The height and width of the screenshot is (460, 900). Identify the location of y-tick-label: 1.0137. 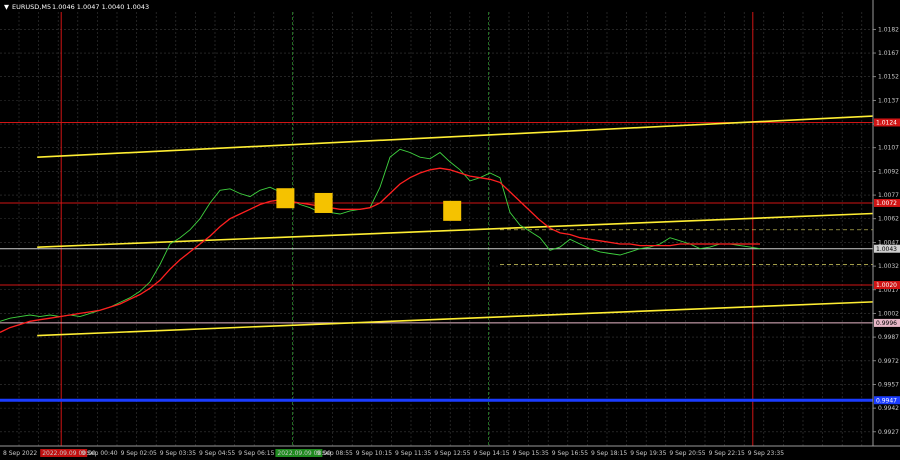
(888, 100).